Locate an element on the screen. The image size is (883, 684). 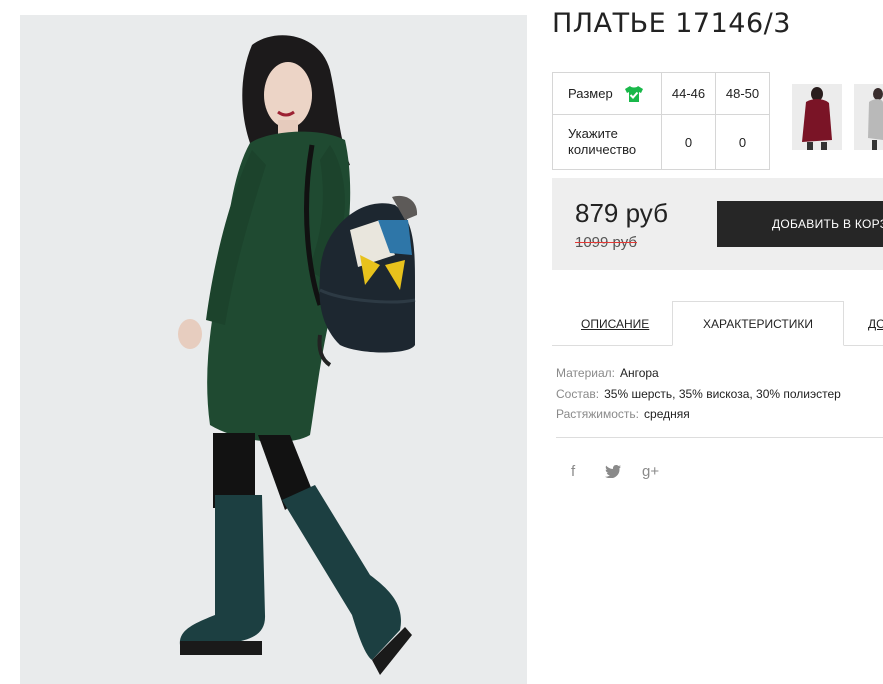
specs-divider is located at coordinates (719, 437).